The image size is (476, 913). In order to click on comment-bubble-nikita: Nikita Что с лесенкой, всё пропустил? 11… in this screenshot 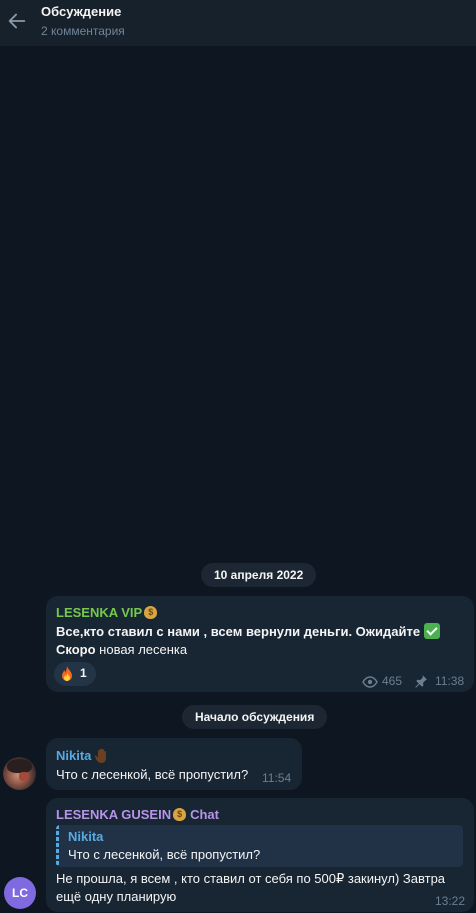, I will do `click(174, 764)`.